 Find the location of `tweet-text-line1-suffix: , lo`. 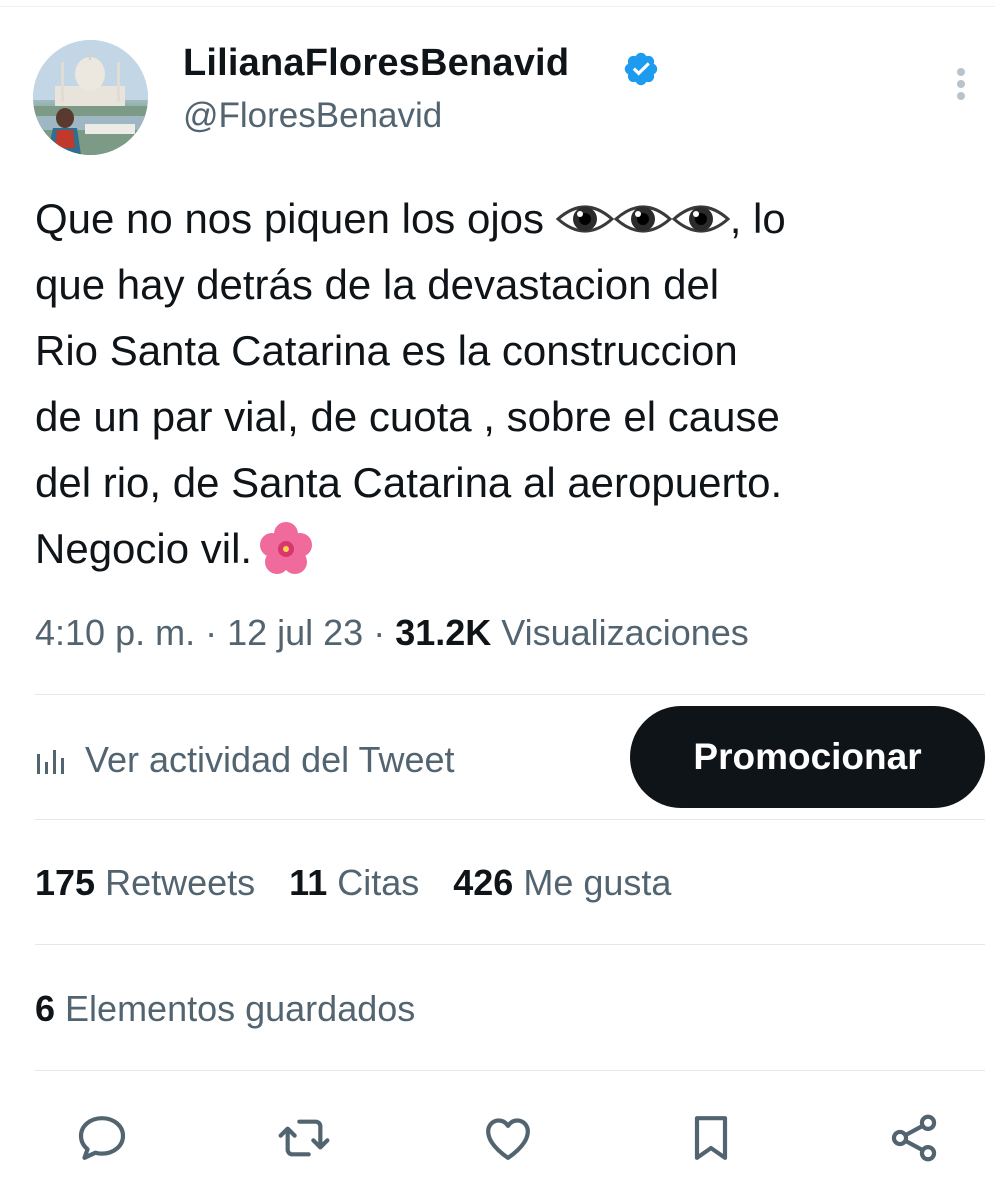

tweet-text-line1-suffix: , lo is located at coordinates (757, 218).